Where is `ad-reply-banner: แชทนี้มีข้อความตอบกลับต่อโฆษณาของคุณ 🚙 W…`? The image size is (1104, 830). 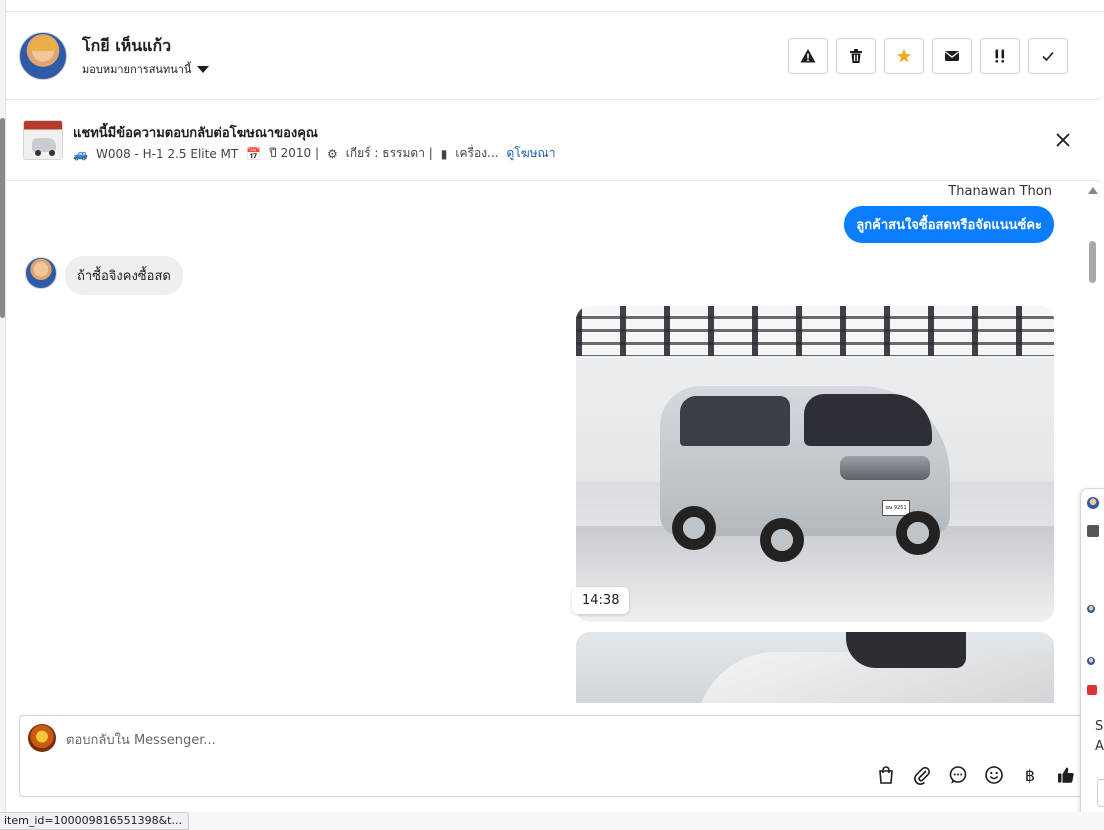 ad-reply-banner: แชทนี้มีข้อความตอบกลับต่อโฆษณาของคุณ 🚙 W… is located at coordinates (553, 141).